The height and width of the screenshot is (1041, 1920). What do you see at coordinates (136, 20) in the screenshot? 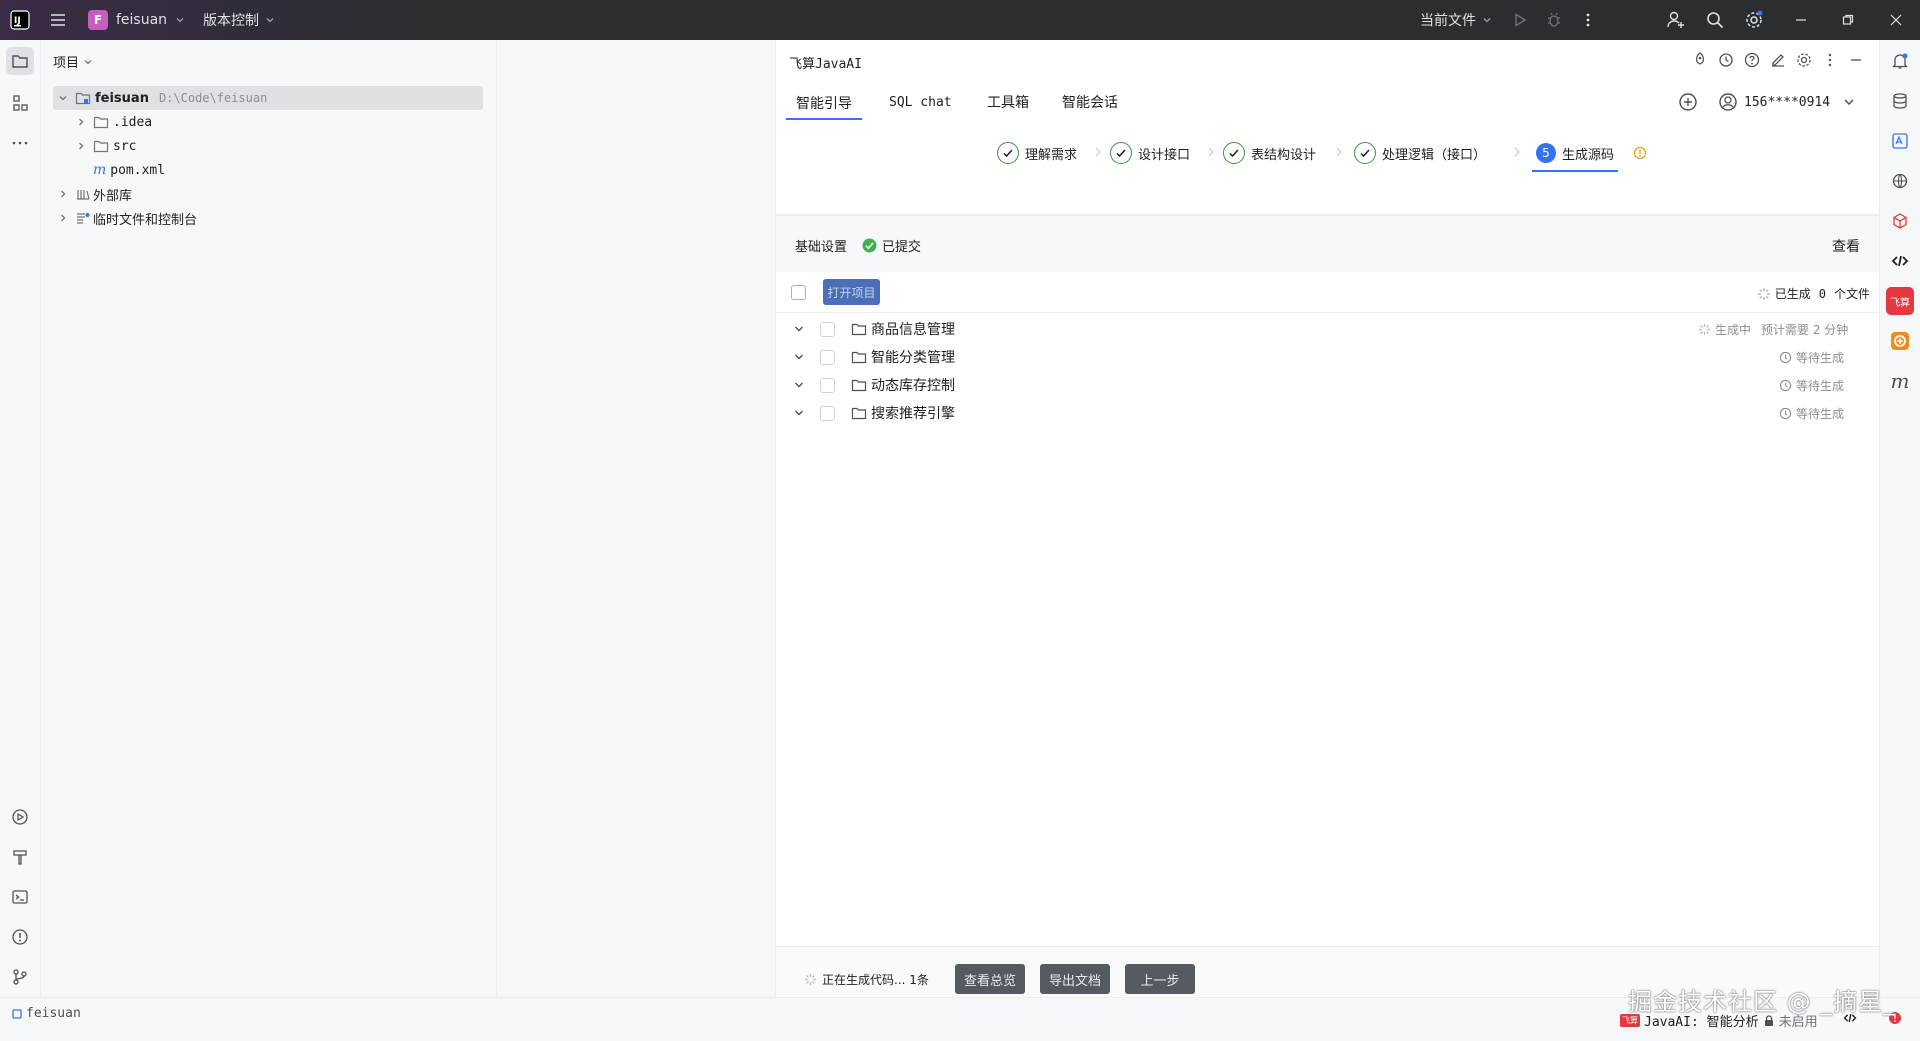
I see `project-selector: F feisuan` at bounding box center [136, 20].